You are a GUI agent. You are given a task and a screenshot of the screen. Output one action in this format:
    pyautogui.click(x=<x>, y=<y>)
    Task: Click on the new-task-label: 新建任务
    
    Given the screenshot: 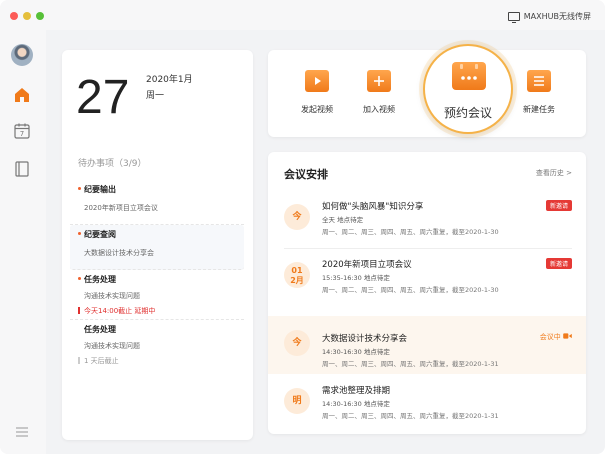 What is the action you would take?
    pyautogui.click(x=539, y=109)
    